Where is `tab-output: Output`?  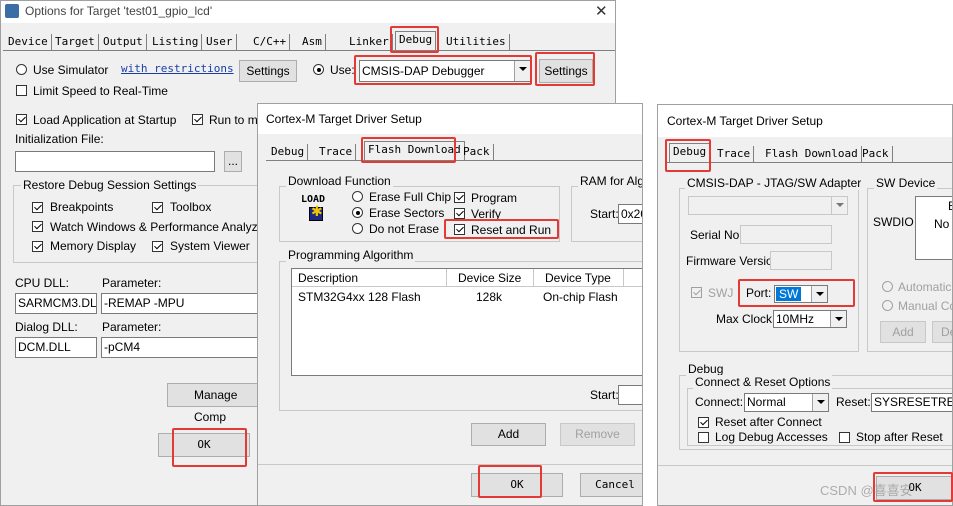
tab-output: Output is located at coordinates (123, 42).